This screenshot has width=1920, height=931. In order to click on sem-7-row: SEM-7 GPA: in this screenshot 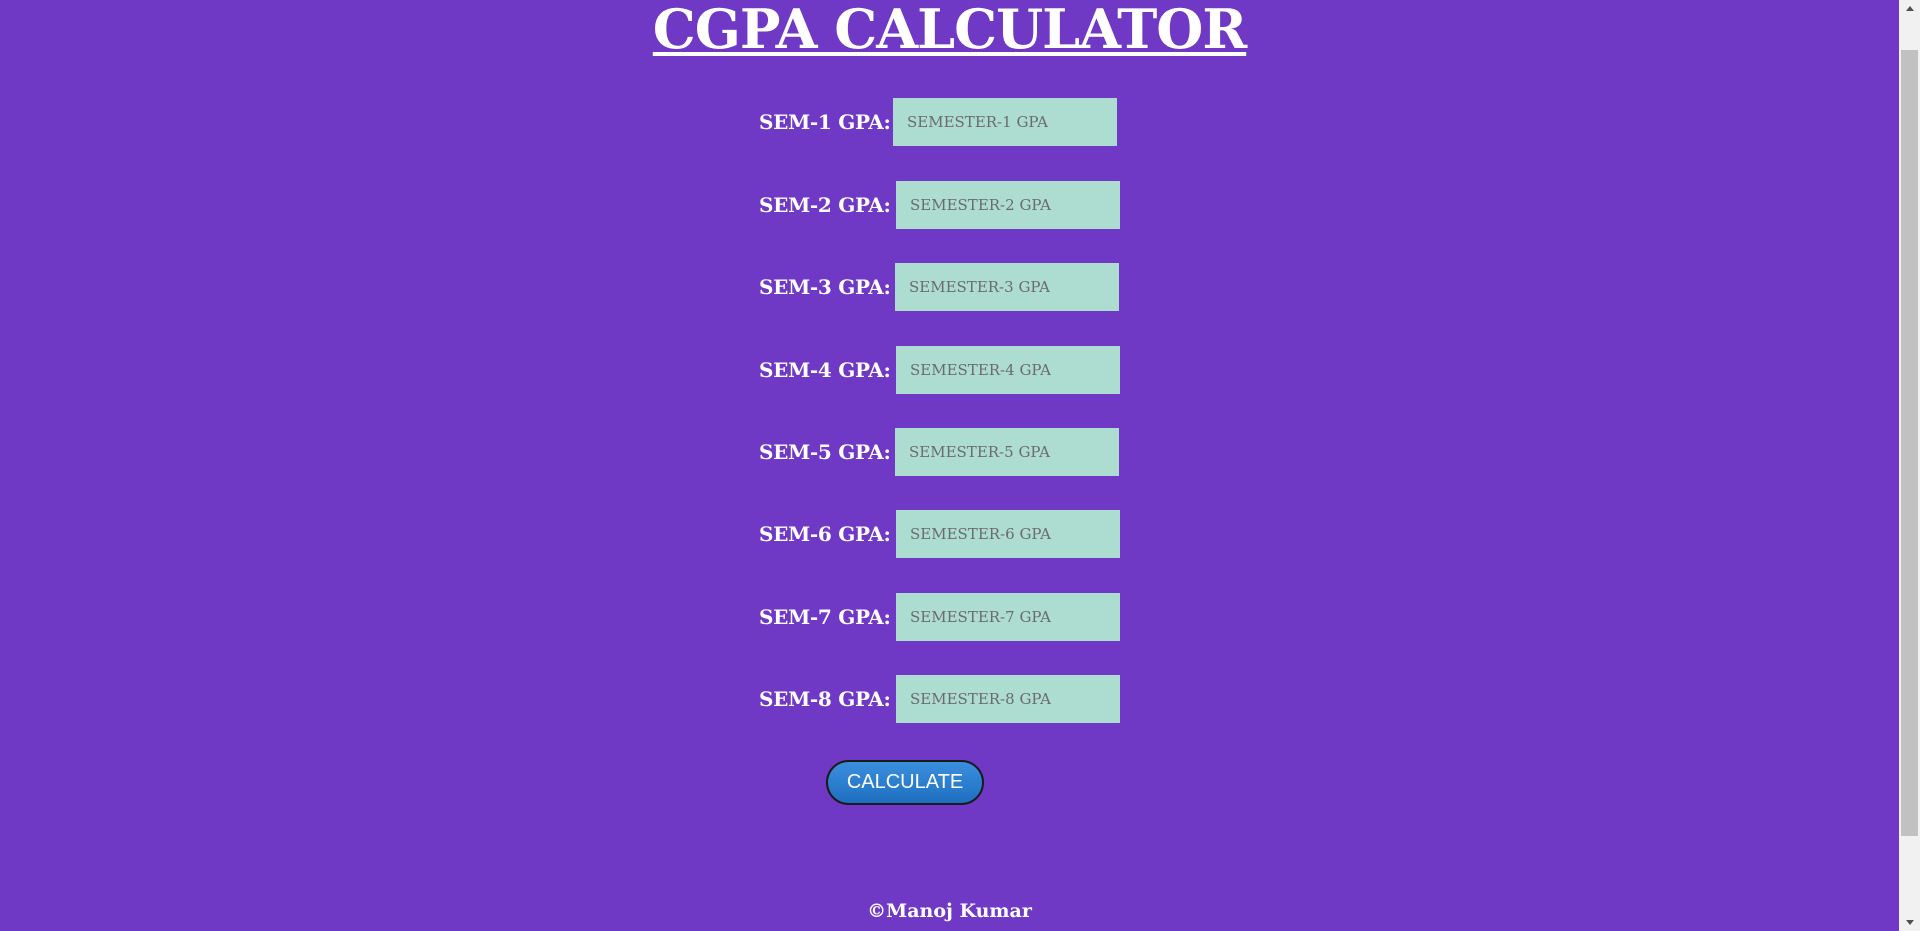, I will do `click(939, 617)`.